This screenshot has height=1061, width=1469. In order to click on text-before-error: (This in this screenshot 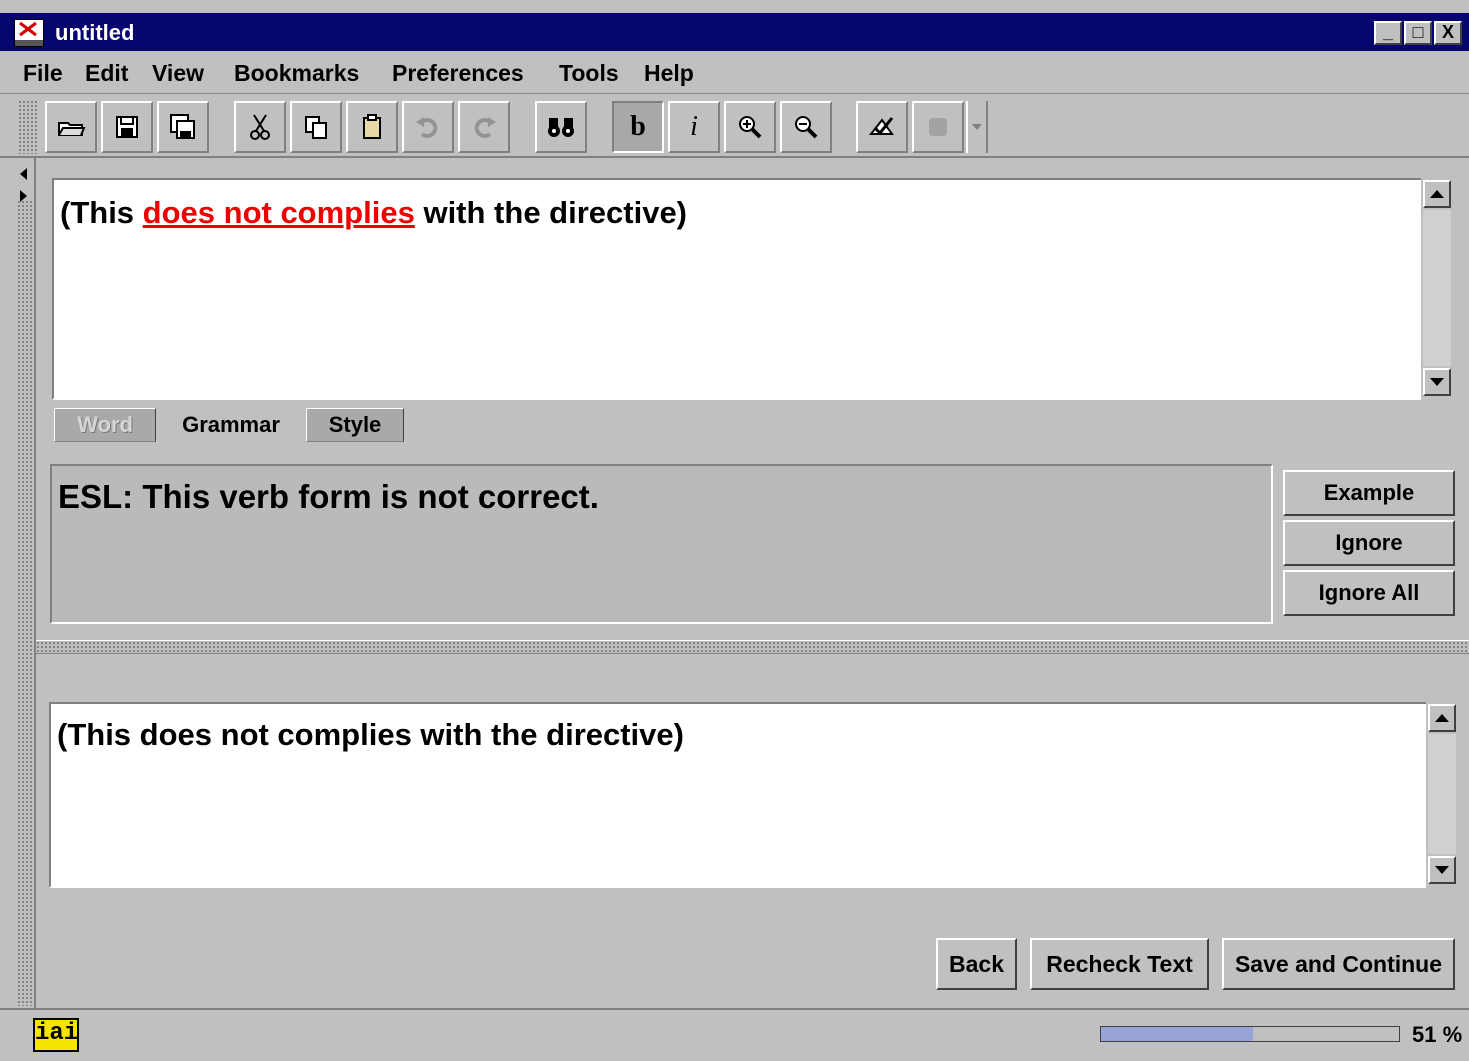, I will do `click(101, 212)`.